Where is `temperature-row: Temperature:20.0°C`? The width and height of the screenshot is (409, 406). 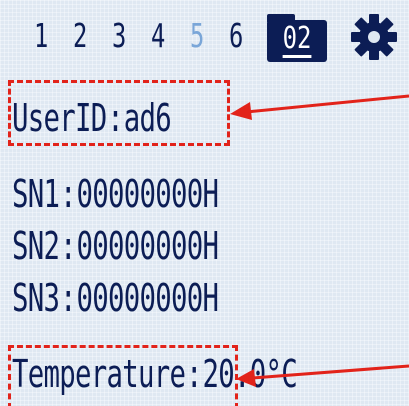 temperature-row: Temperature:20.0°C is located at coordinates (155, 374).